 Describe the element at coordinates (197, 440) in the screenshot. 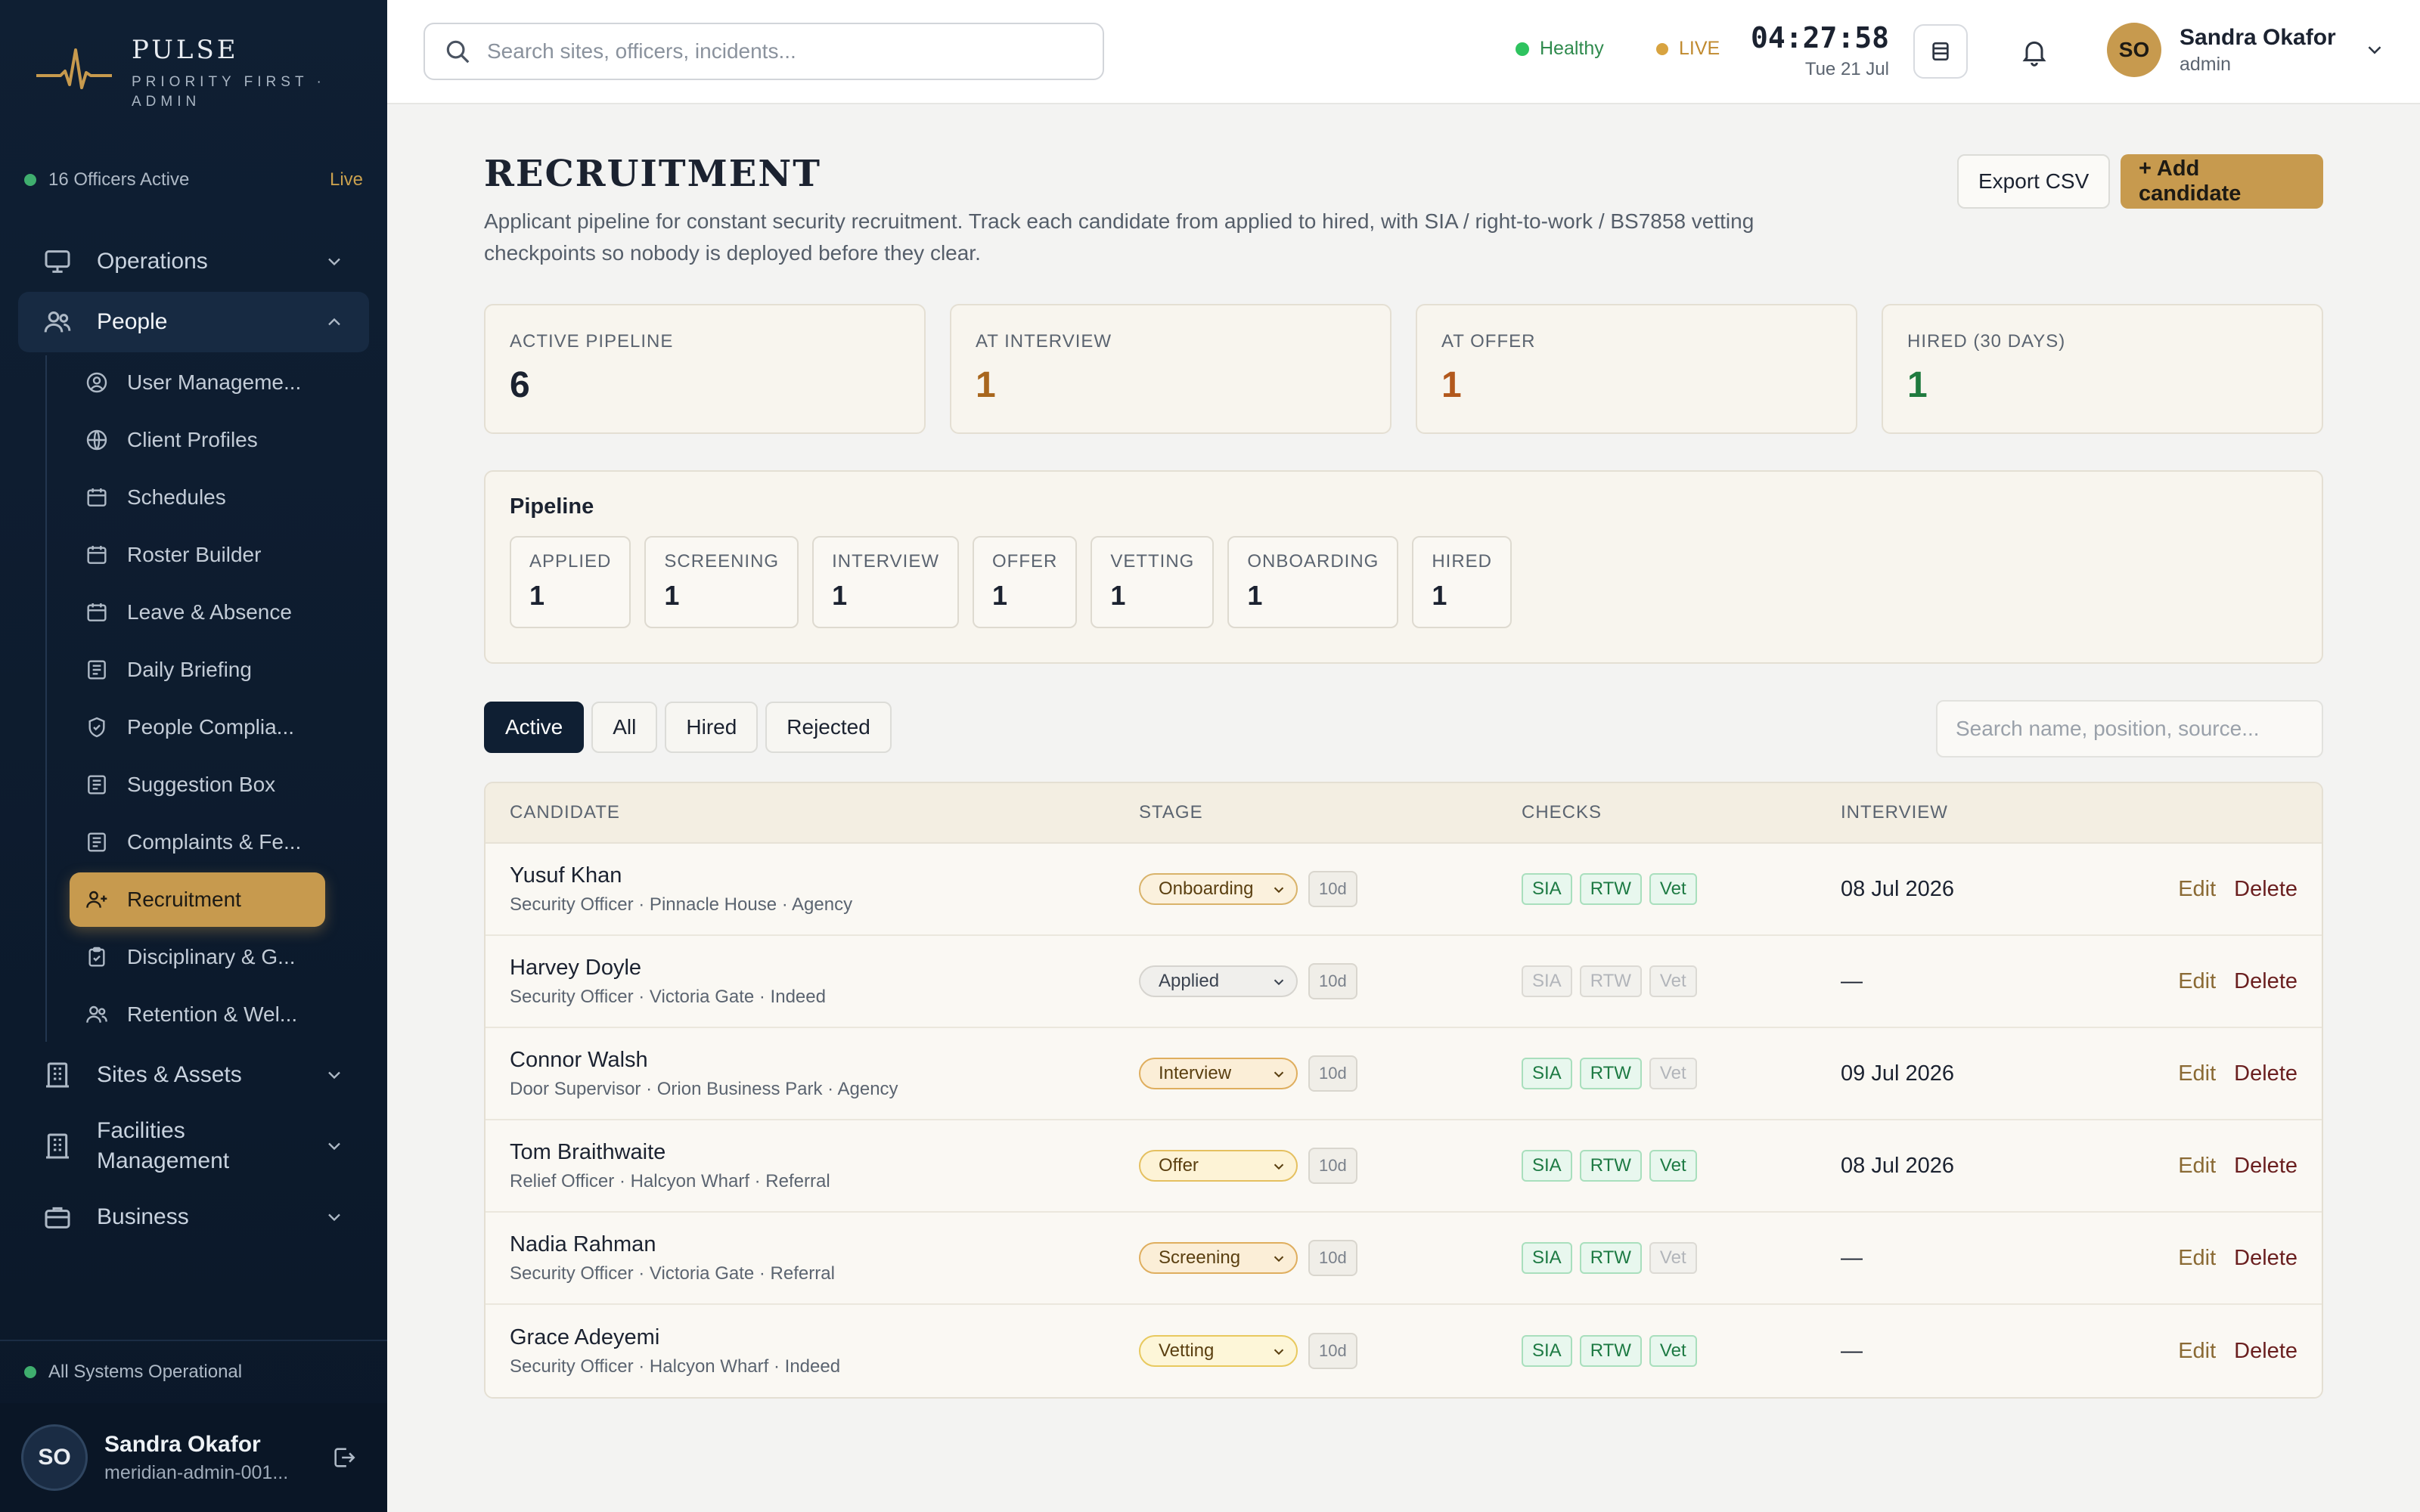

I see `sidebar-item-client-profiles: Client Profiles` at that location.